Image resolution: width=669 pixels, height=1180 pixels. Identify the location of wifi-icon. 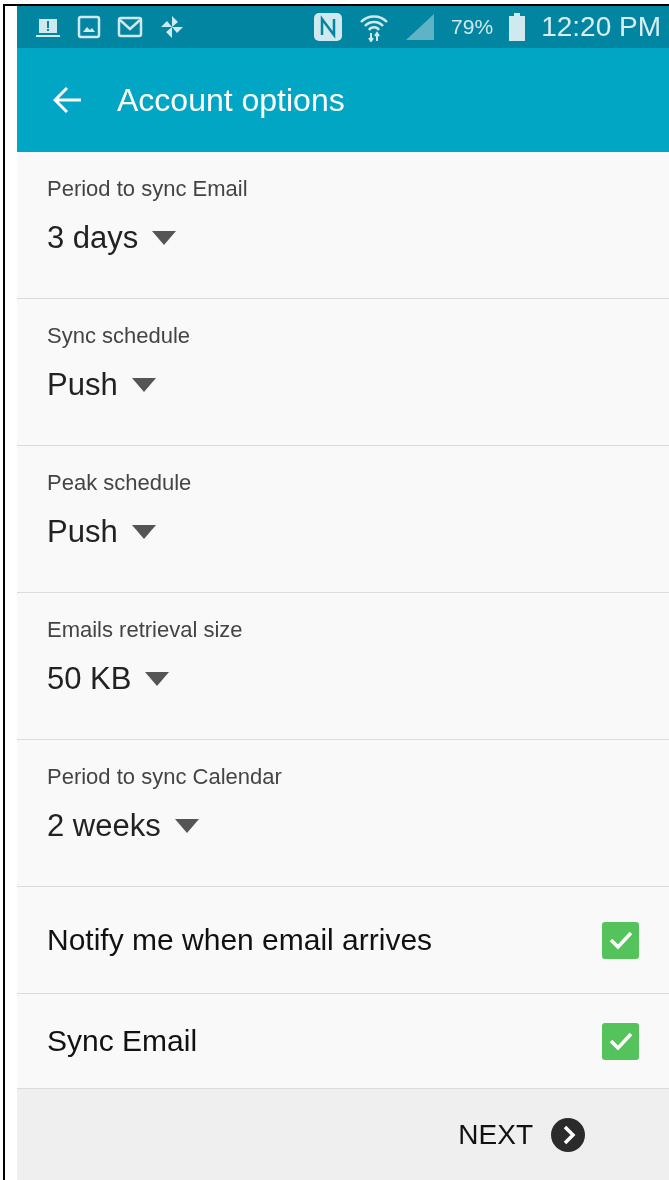
(374, 27).